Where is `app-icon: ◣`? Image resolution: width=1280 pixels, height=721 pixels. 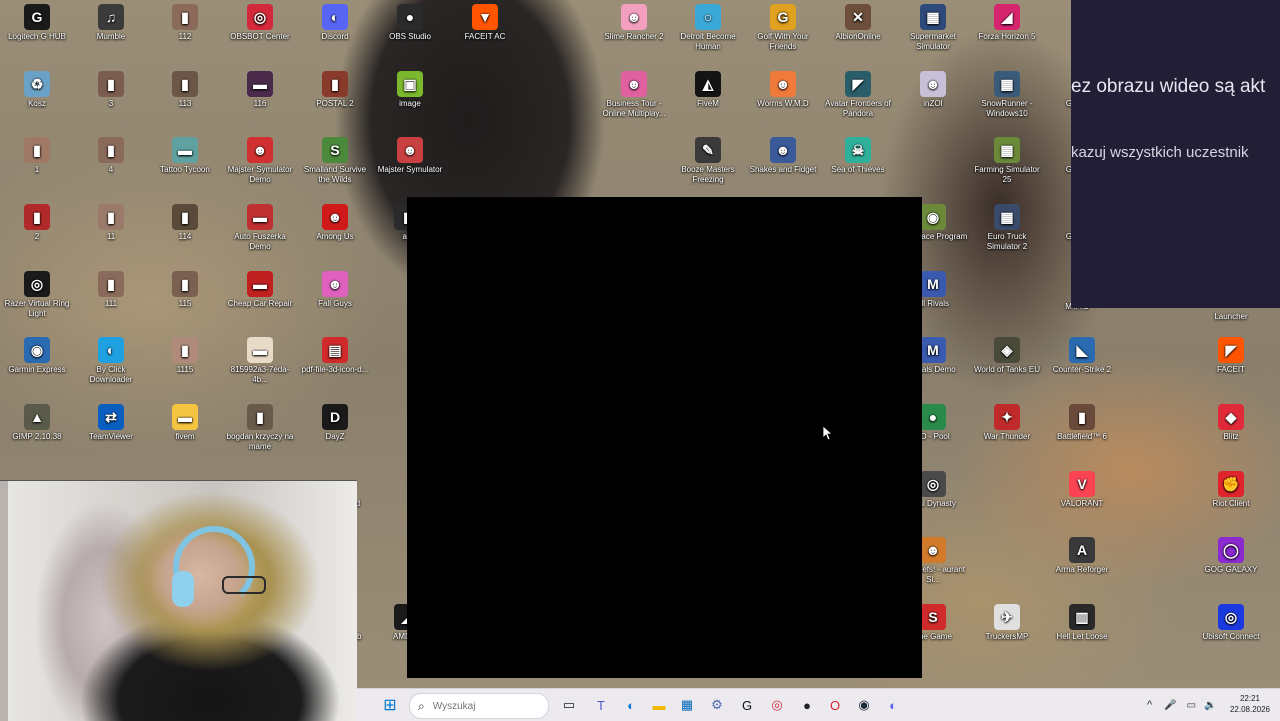 app-icon: ◣ is located at coordinates (1082, 350).